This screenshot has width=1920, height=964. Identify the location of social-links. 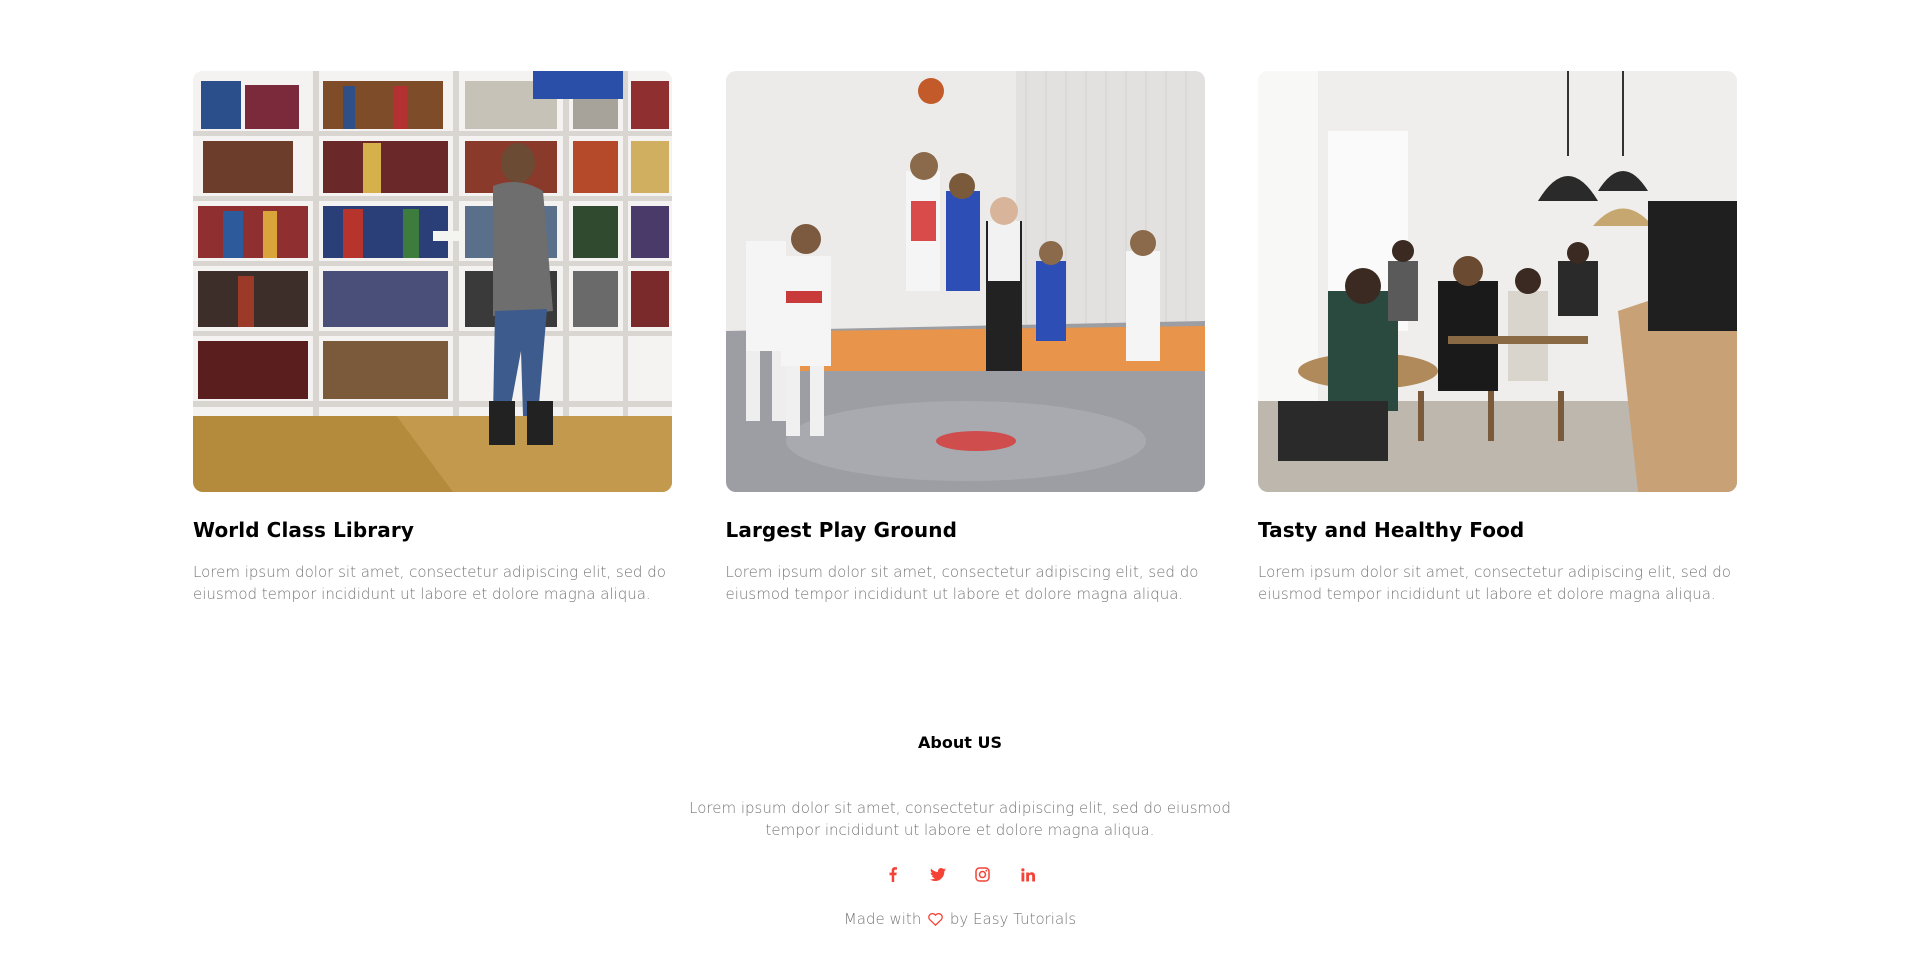
(960, 874).